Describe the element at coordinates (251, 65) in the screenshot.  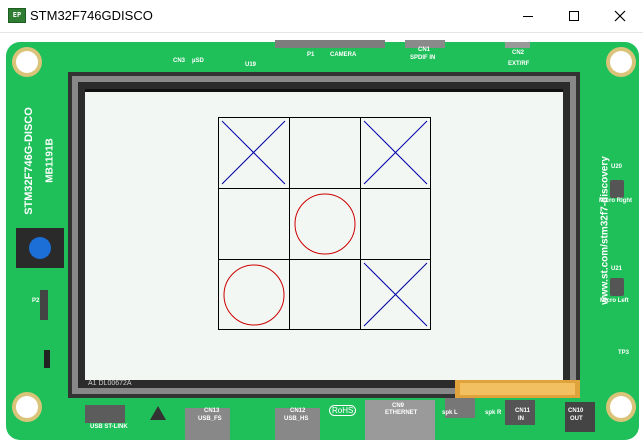
I see `label-u19: U19` at that location.